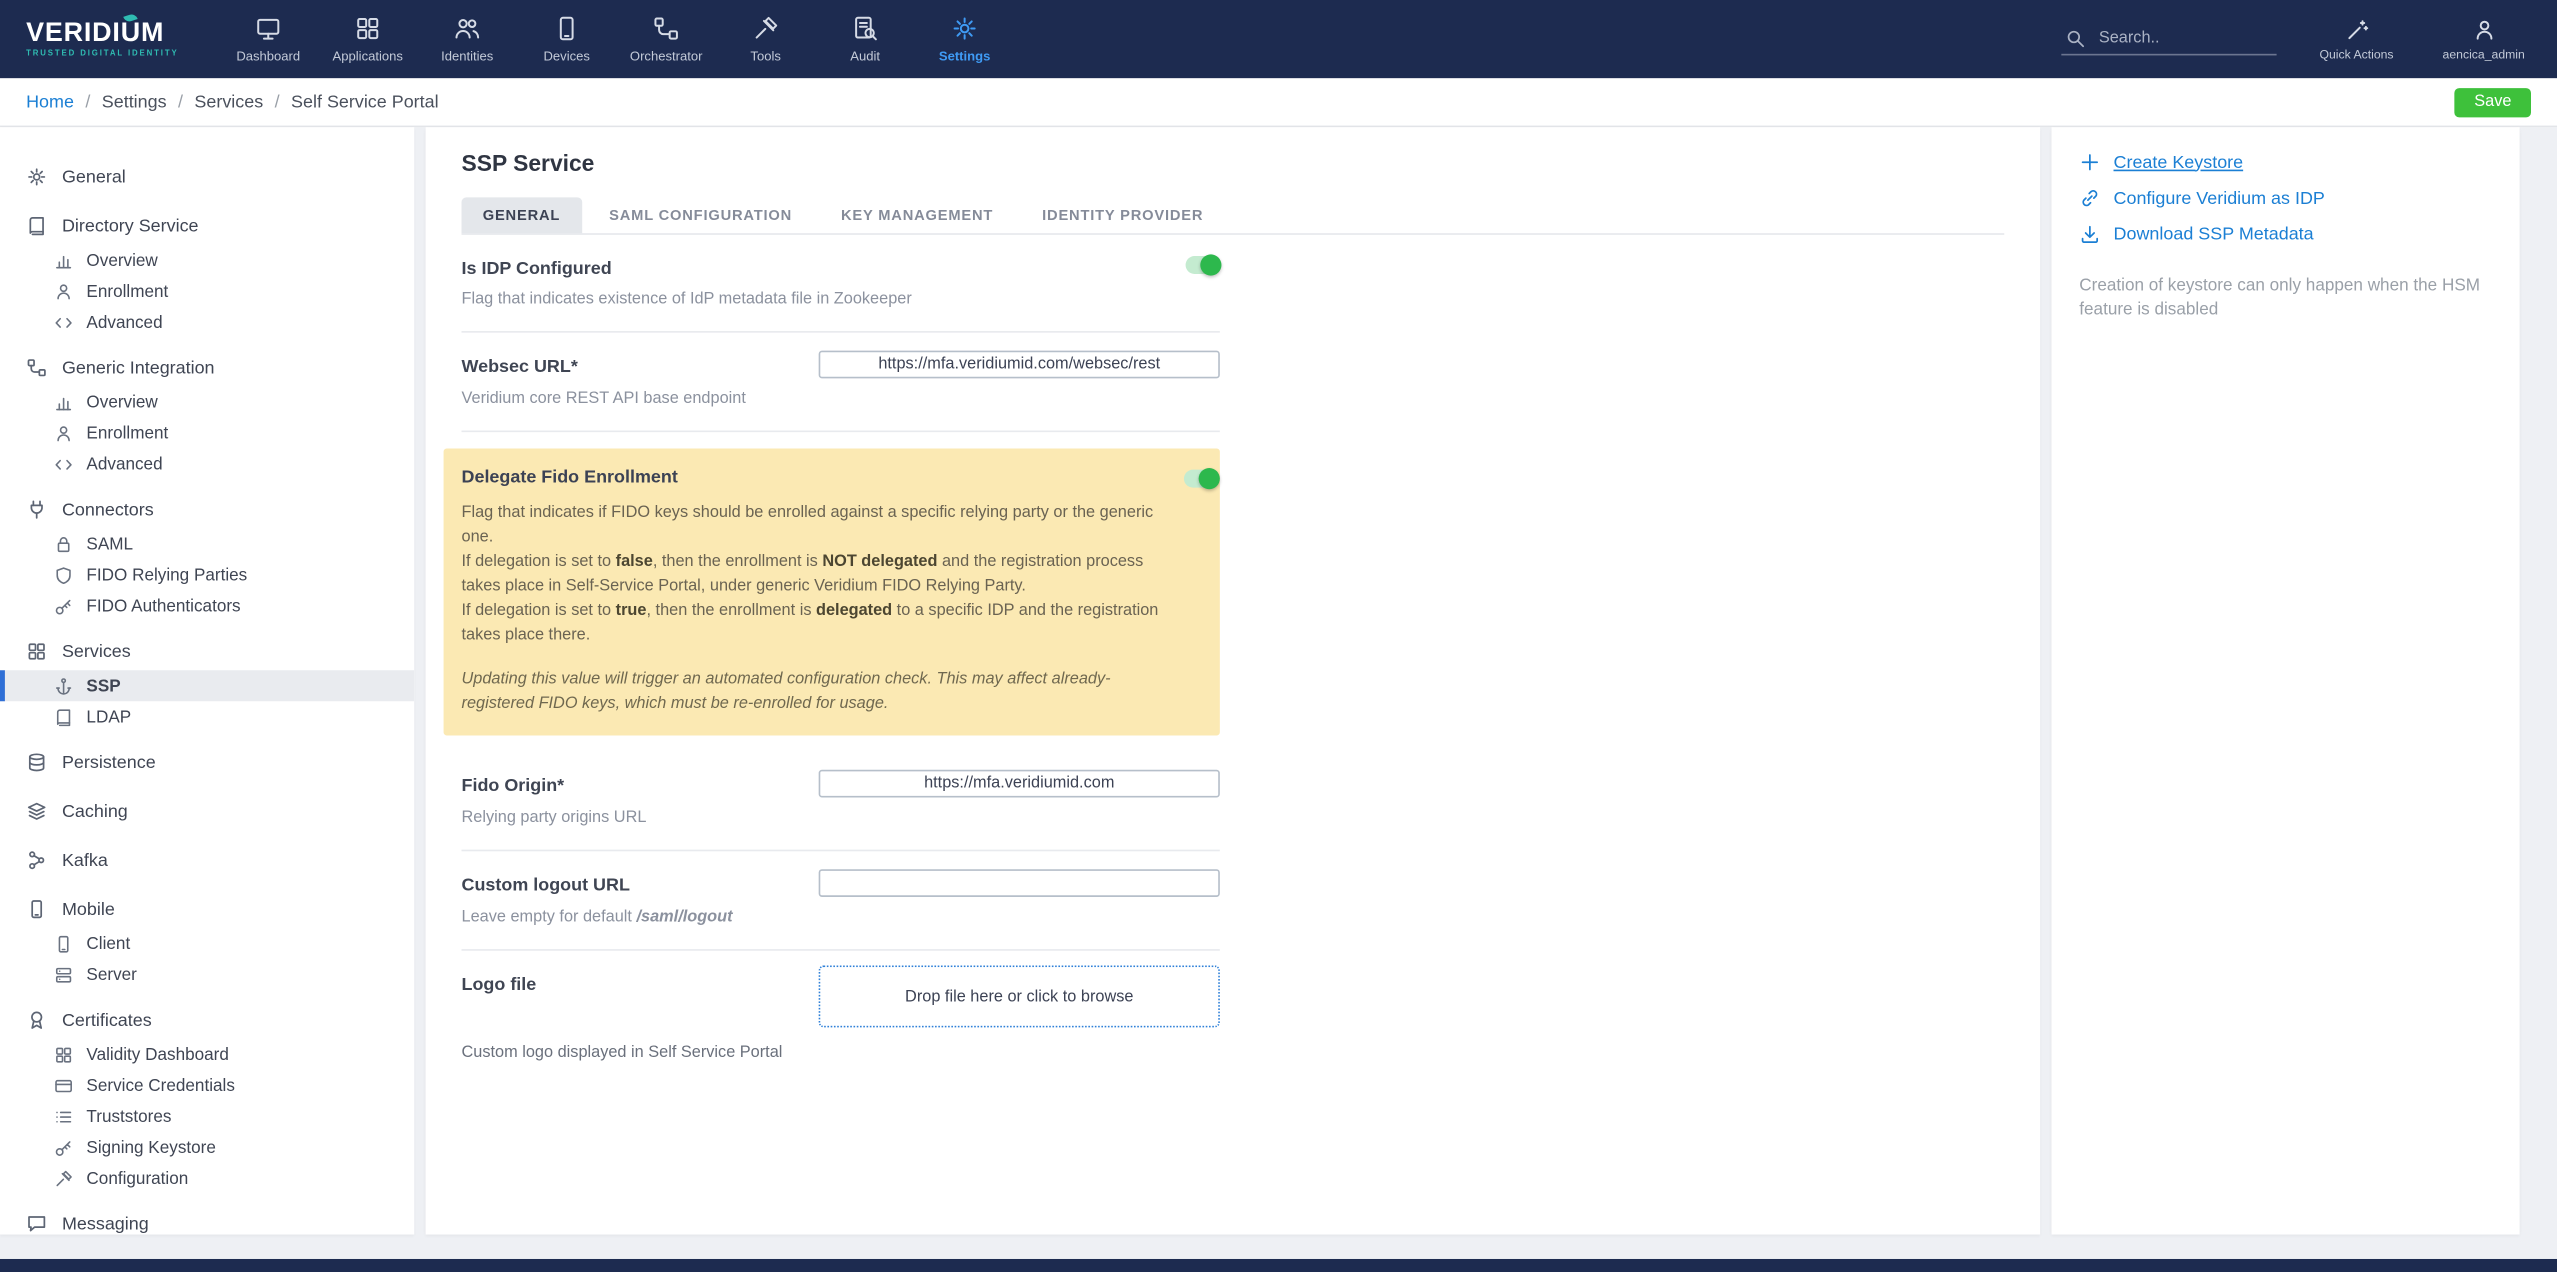  I want to click on wand-icon, so click(2356, 29).